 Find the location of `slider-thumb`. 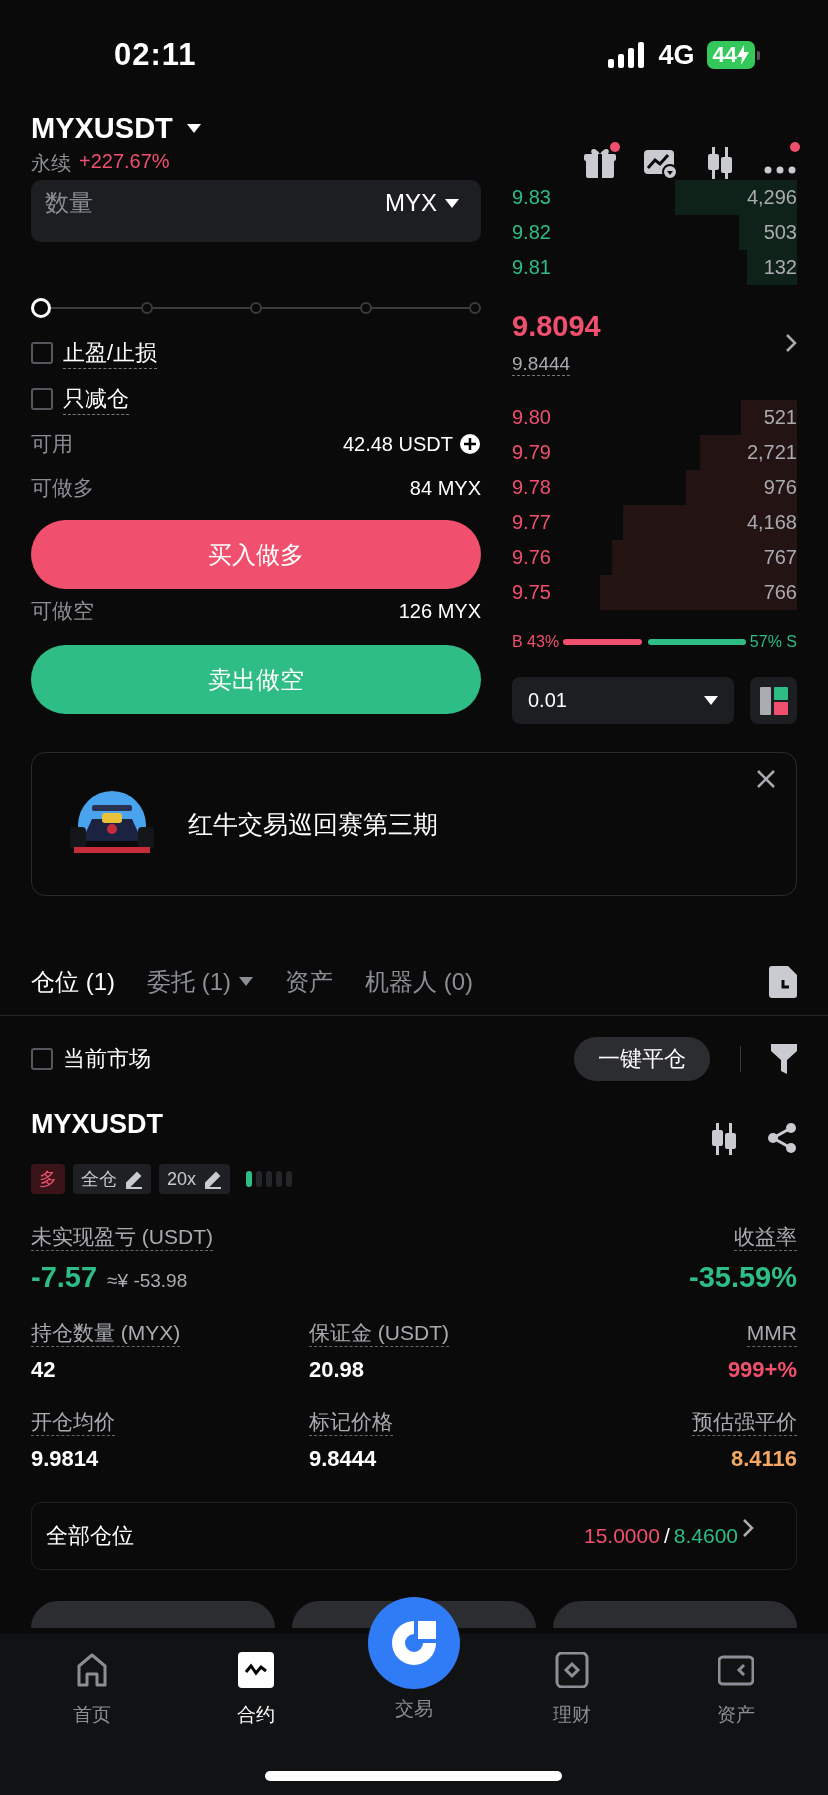

slider-thumb is located at coordinates (41, 308).